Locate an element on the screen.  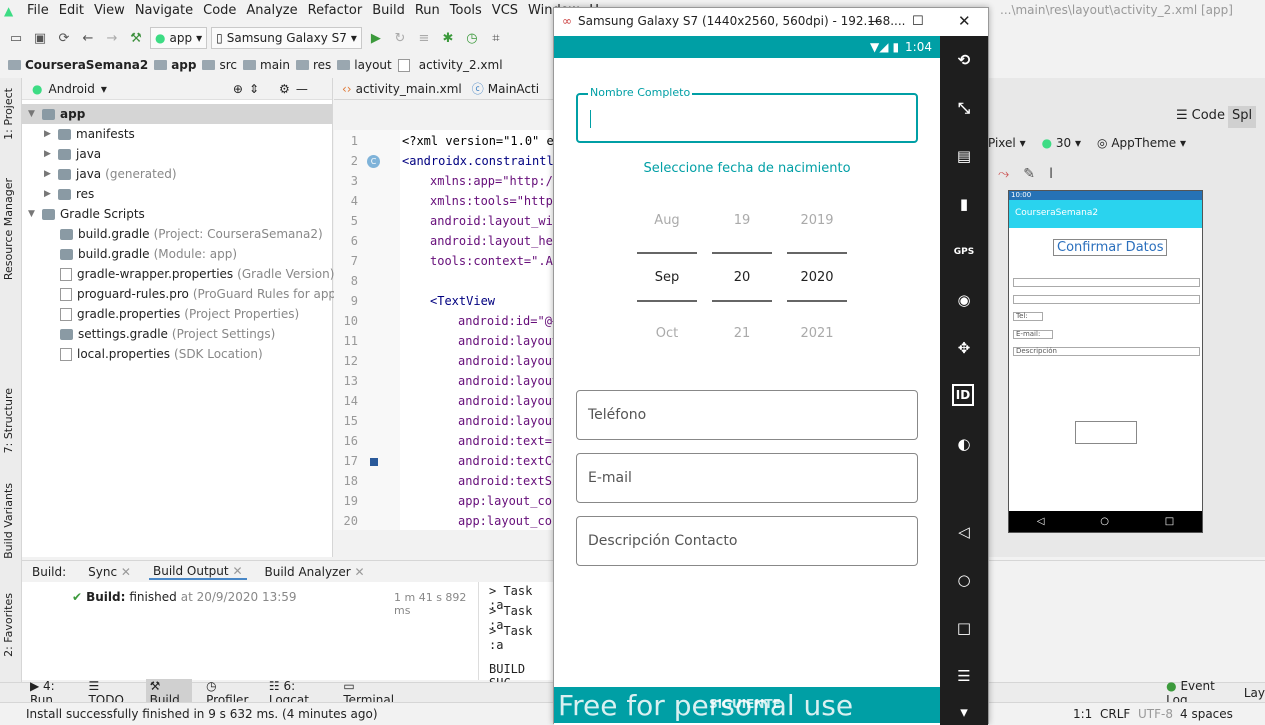
menu-run: Run is located at coordinates (427, 11).